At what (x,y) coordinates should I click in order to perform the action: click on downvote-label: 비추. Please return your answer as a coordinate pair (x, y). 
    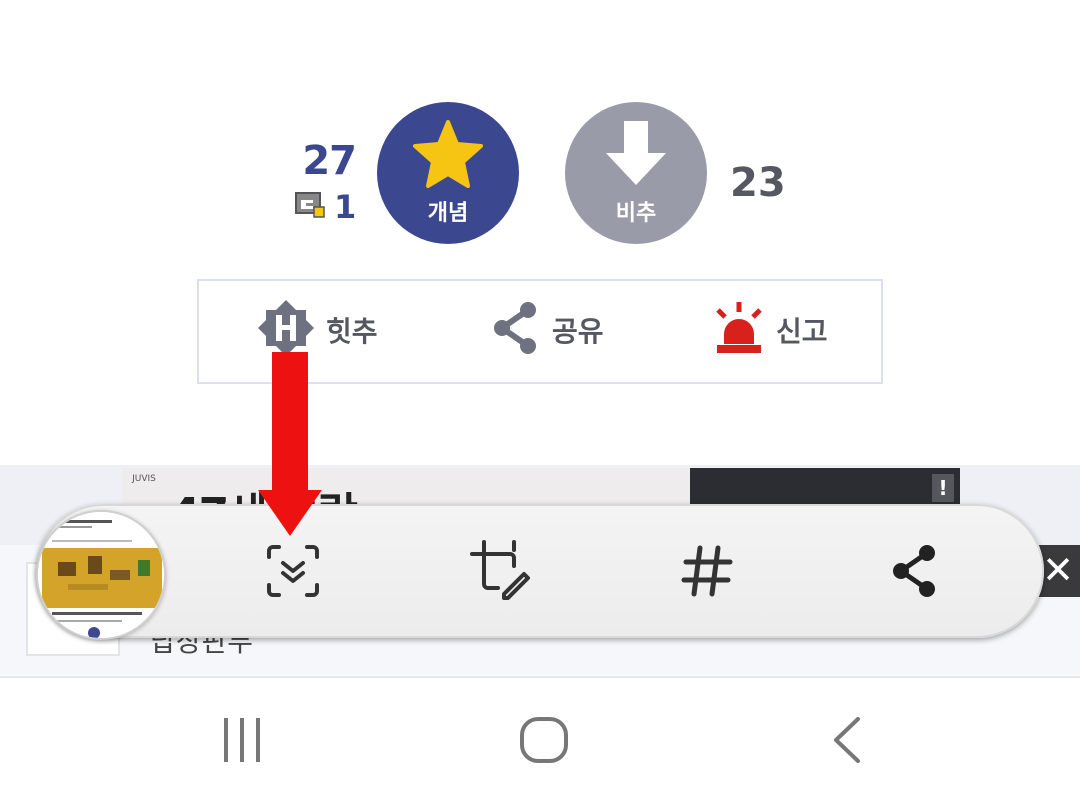
    Looking at the image, I should click on (636, 213).